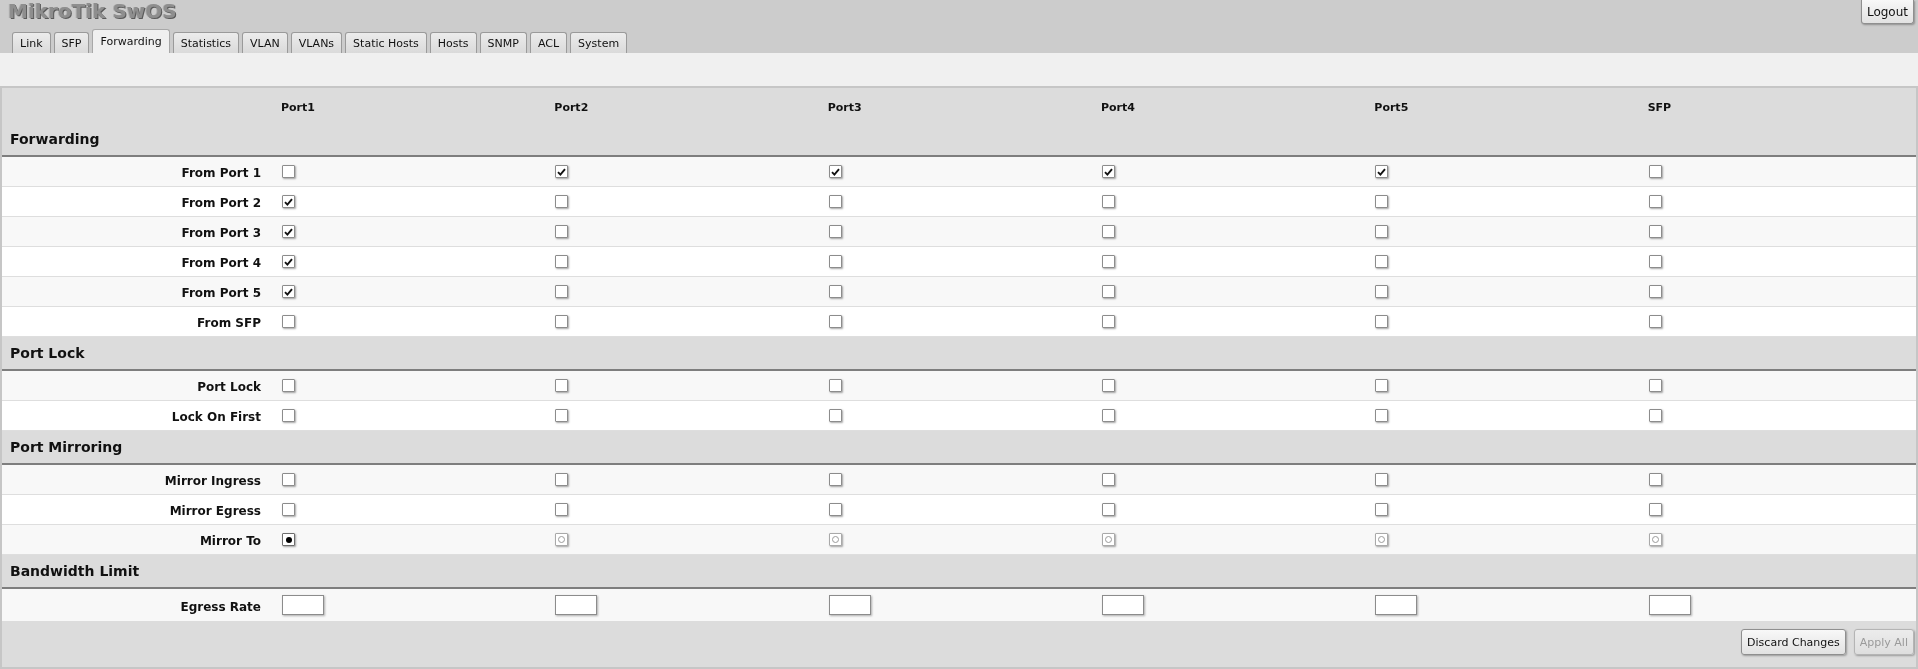 This screenshot has width=1918, height=669. I want to click on tab: Forwarding, so click(131, 41).